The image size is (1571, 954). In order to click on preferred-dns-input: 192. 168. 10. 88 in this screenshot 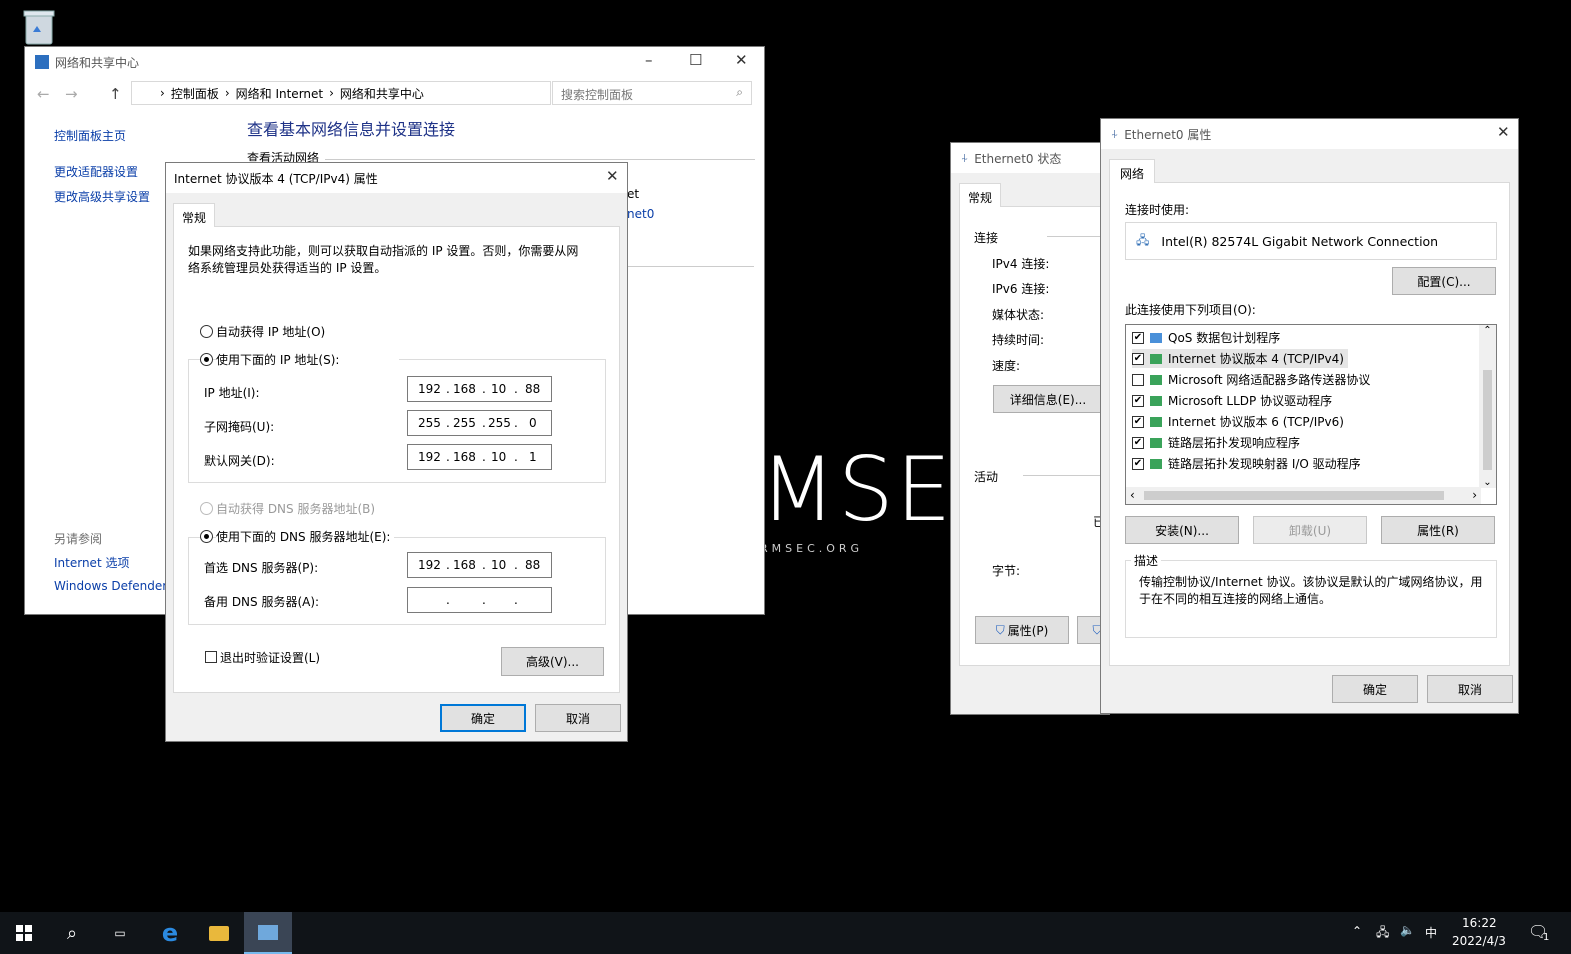, I will do `click(479, 565)`.